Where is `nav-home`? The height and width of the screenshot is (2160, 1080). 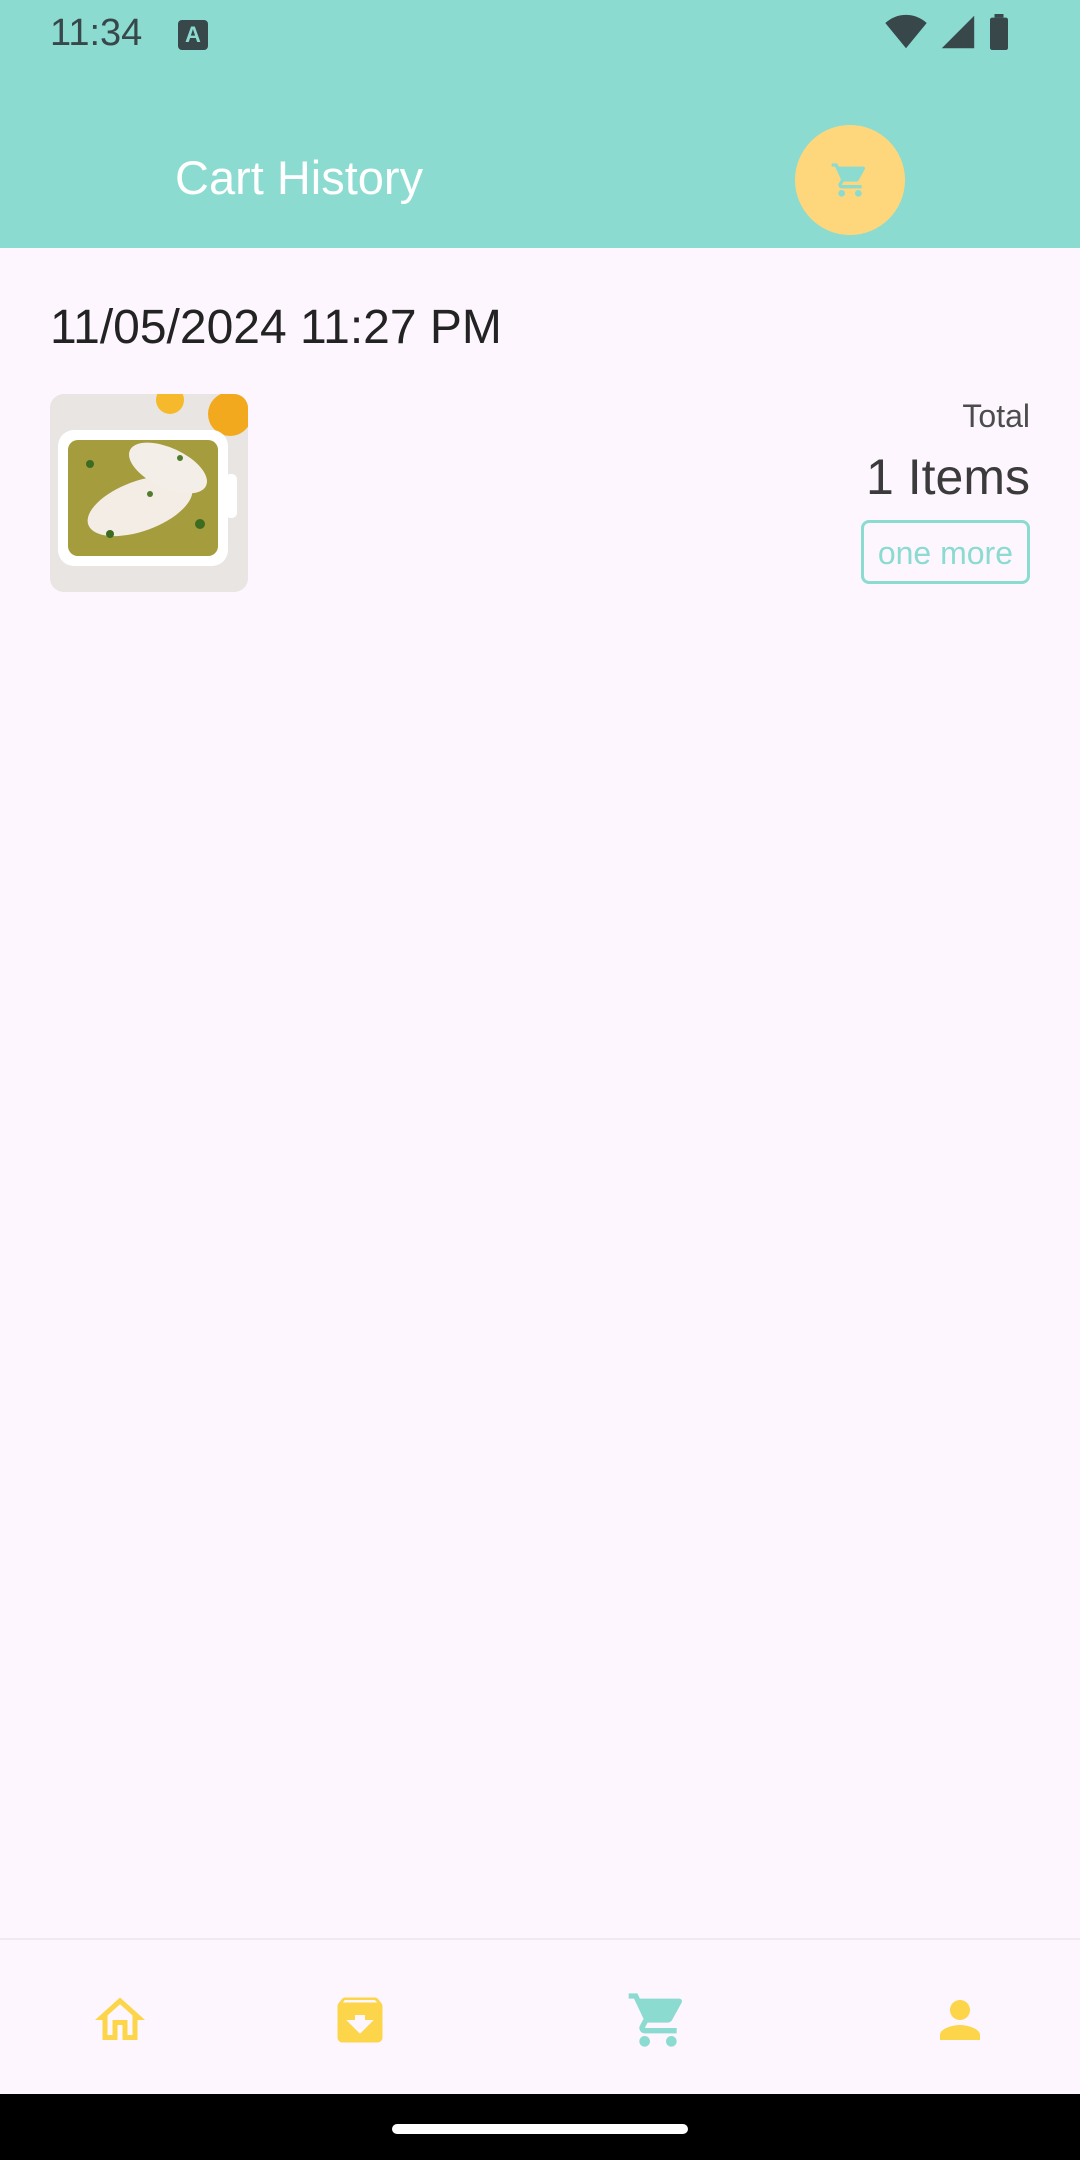 nav-home is located at coordinates (120, 2020).